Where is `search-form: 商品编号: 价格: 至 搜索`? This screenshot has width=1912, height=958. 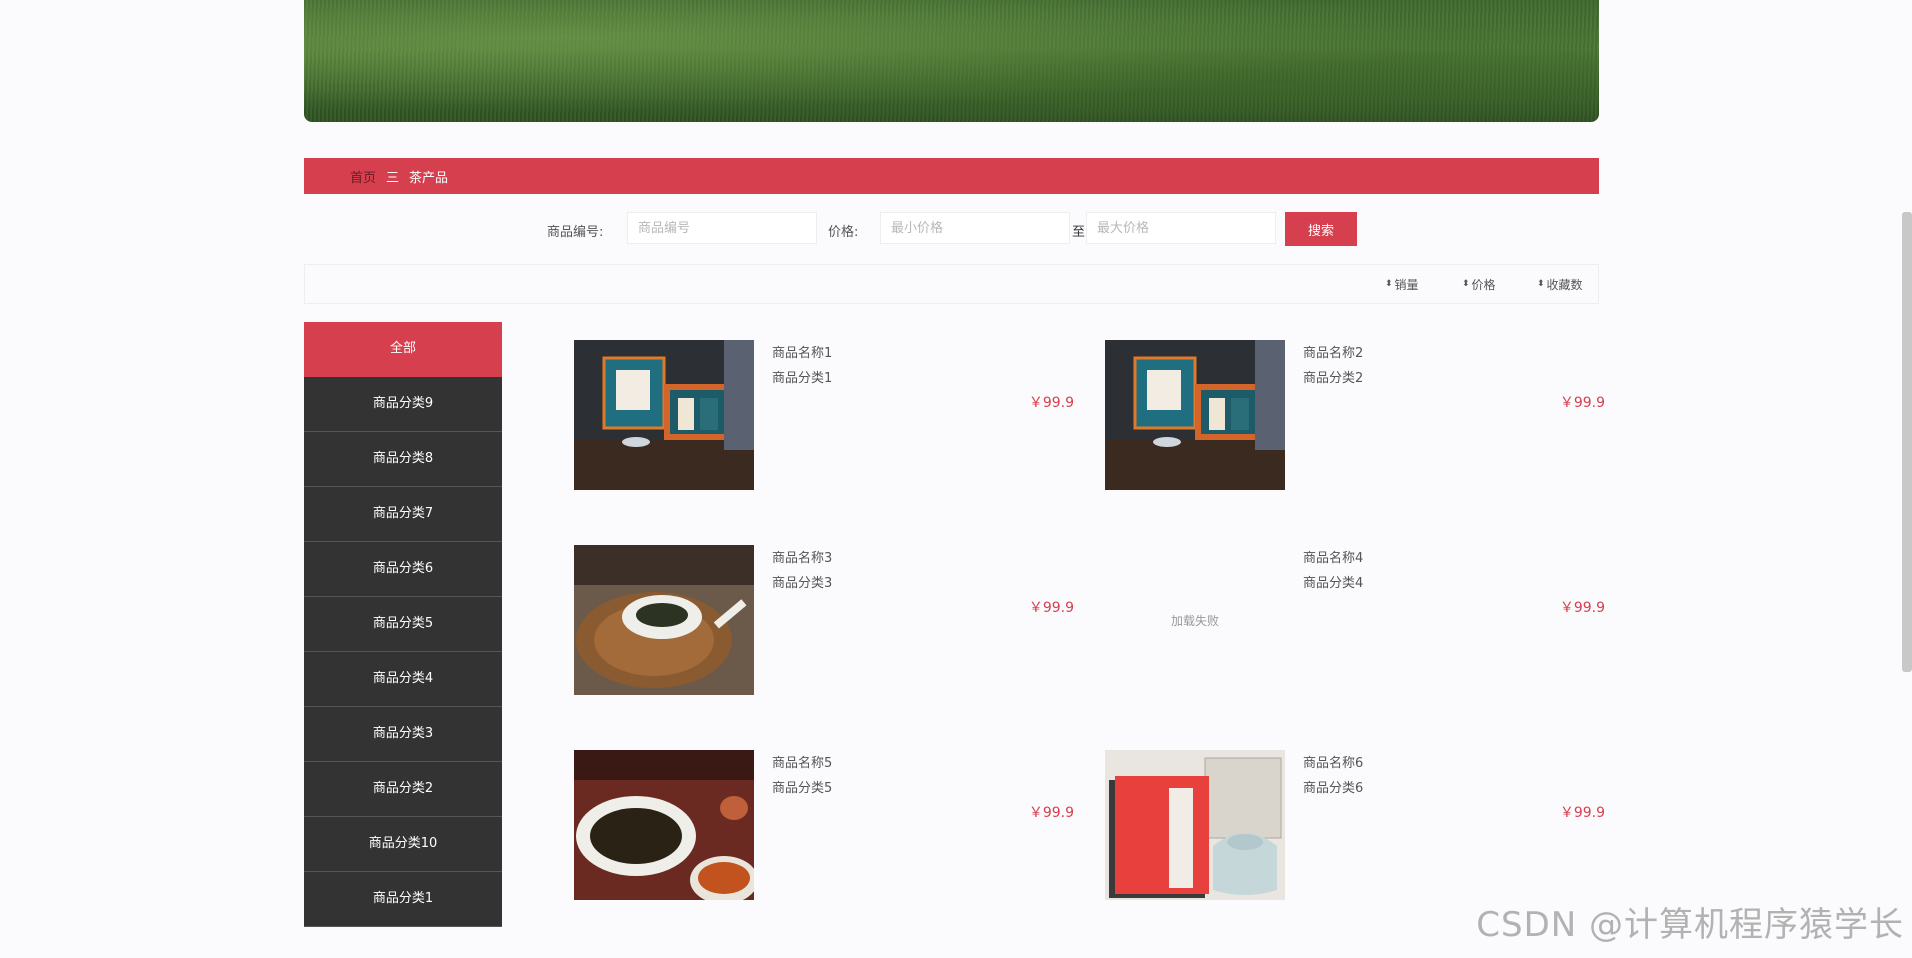
search-form: 商品编号: 价格: 至 搜索 is located at coordinates (951, 229).